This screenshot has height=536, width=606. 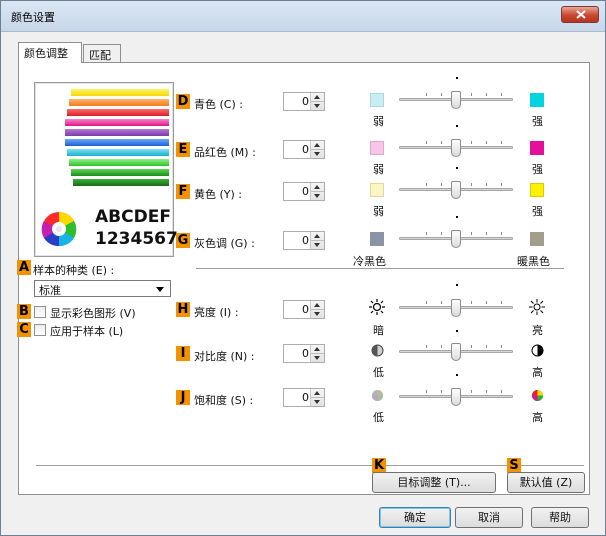 What do you see at coordinates (533, 261) in the screenshot?
I see `warm-black-label: 暖黑色` at bounding box center [533, 261].